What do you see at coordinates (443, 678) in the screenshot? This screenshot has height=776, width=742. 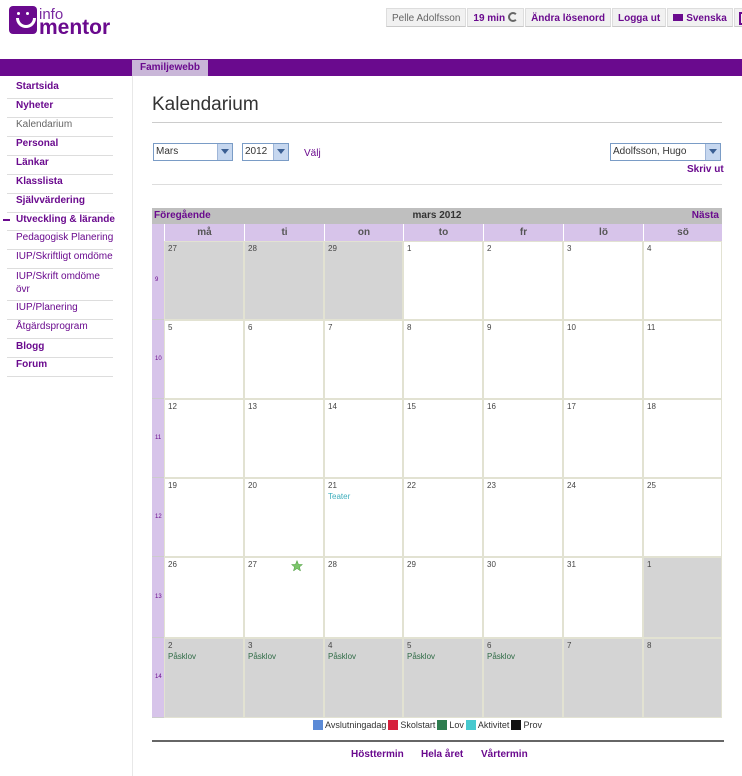 I see `calendar-day-cell: 5 Påsklov` at bounding box center [443, 678].